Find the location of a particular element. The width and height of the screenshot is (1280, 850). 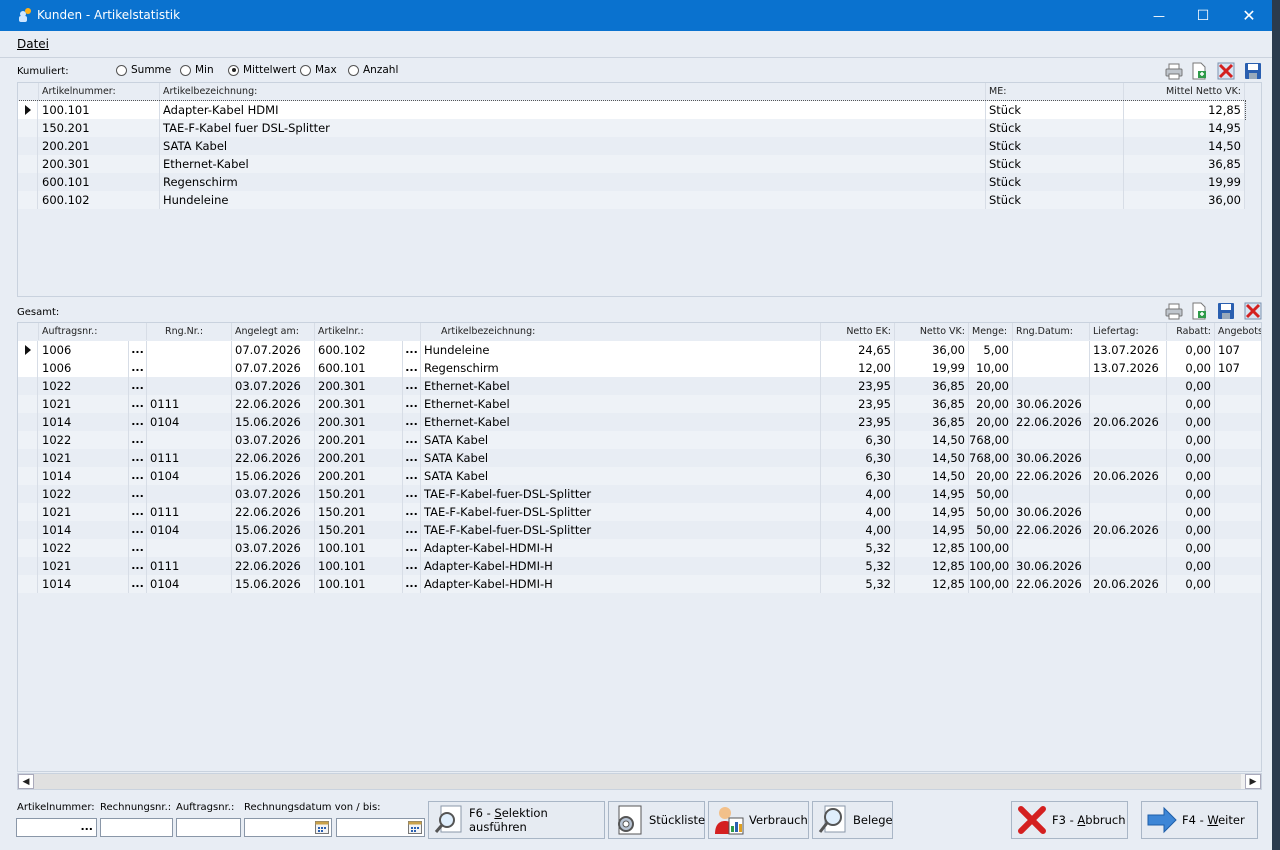

order-cell: 5,00 is located at coordinates (991, 350).